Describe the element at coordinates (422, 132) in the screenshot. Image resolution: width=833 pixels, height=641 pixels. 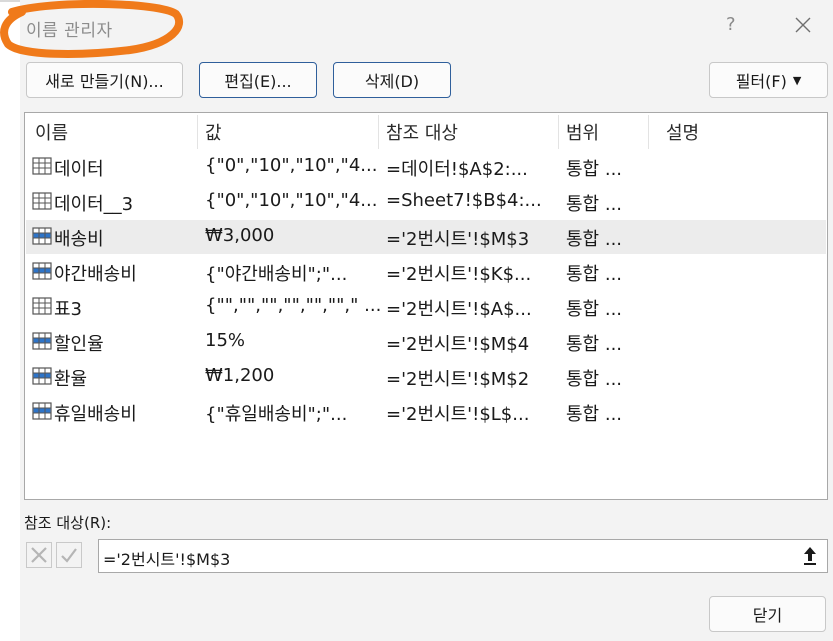
I see `column-header-refers-to: 참조 대상` at that location.